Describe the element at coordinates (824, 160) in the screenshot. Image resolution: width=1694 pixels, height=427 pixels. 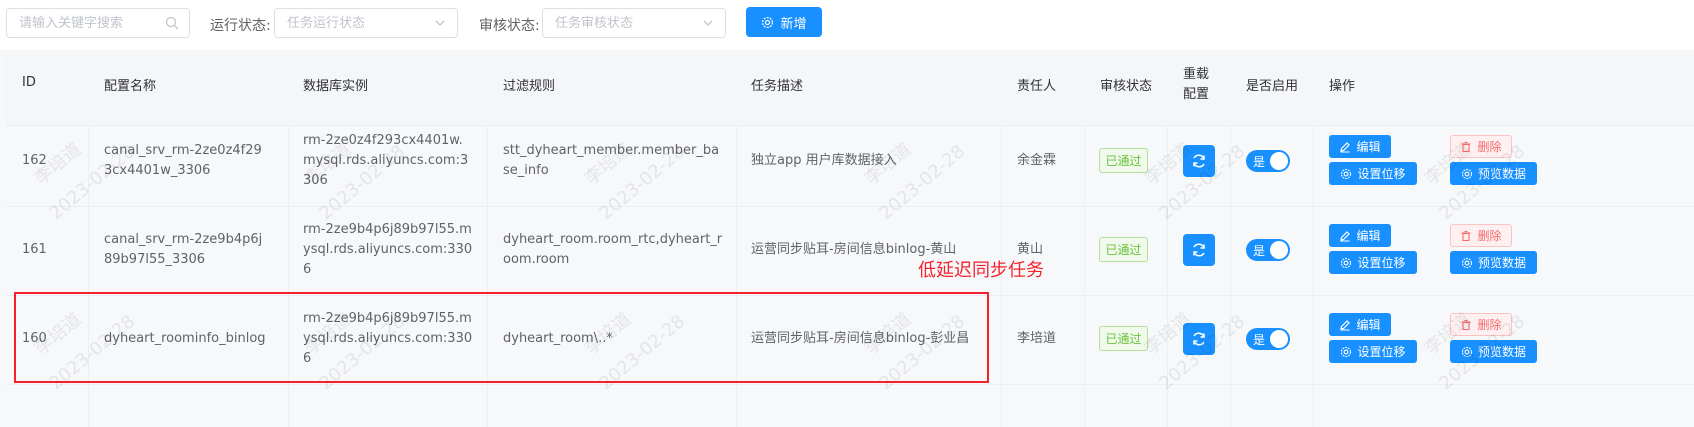
I see `cell-task-desc: 独立app 用户库数据接入` at that location.